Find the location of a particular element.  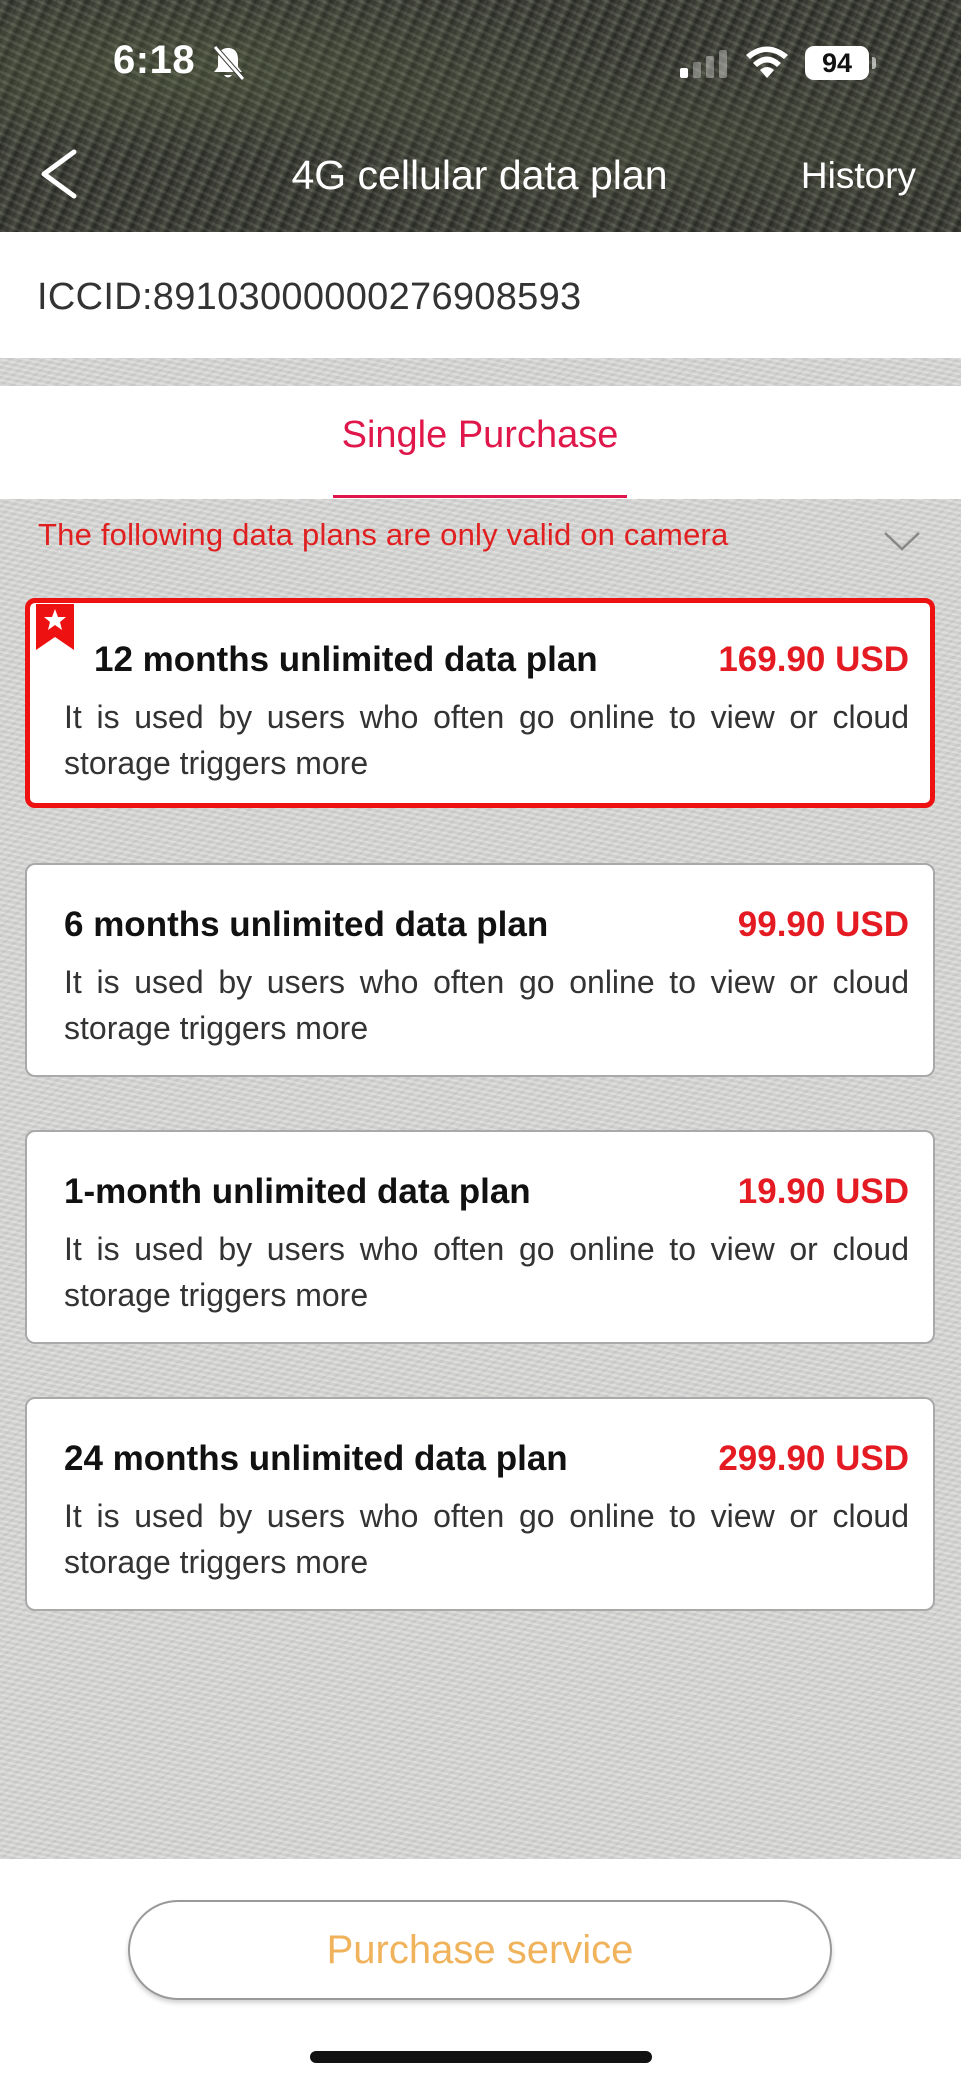

plan-name: 6 months unlimited data plan is located at coordinates (306, 924).